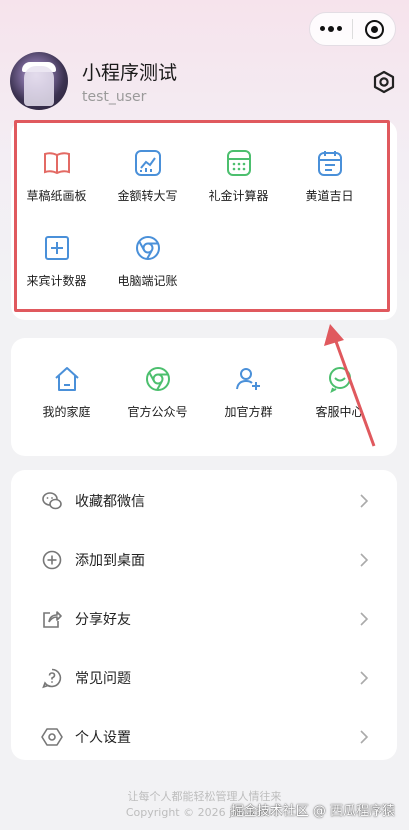  I want to click on miniprogram-capsule, so click(352, 29).